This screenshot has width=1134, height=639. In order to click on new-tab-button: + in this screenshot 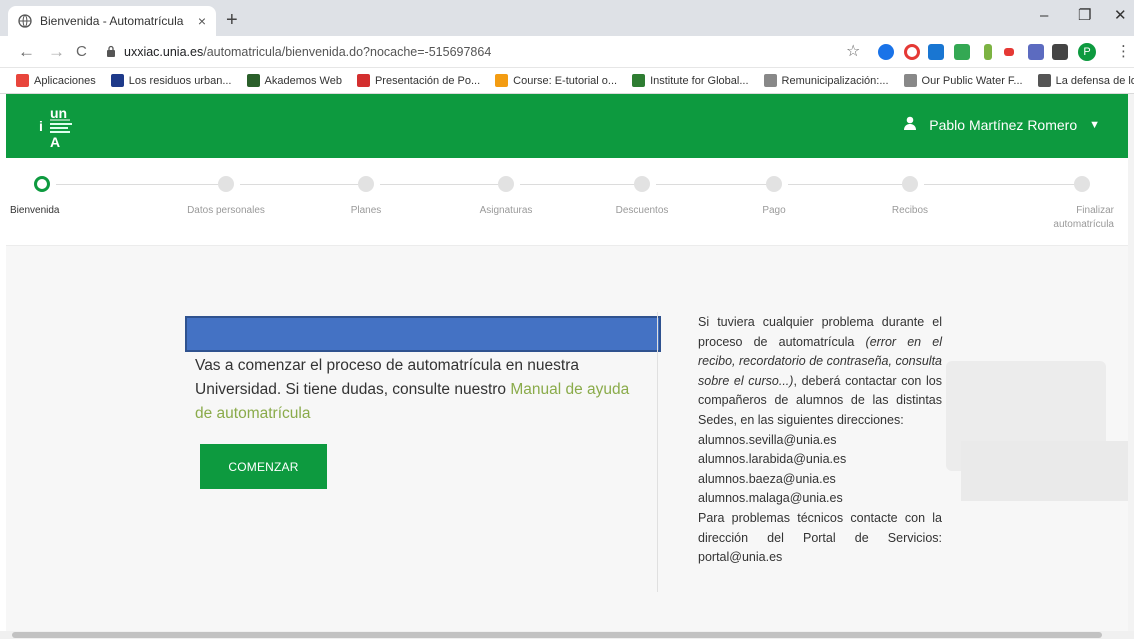, I will do `click(232, 20)`.